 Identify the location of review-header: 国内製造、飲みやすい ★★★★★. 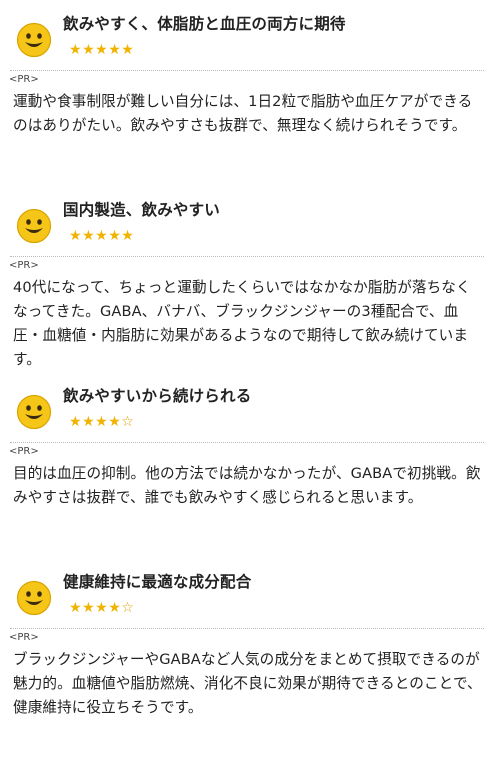
(248, 229).